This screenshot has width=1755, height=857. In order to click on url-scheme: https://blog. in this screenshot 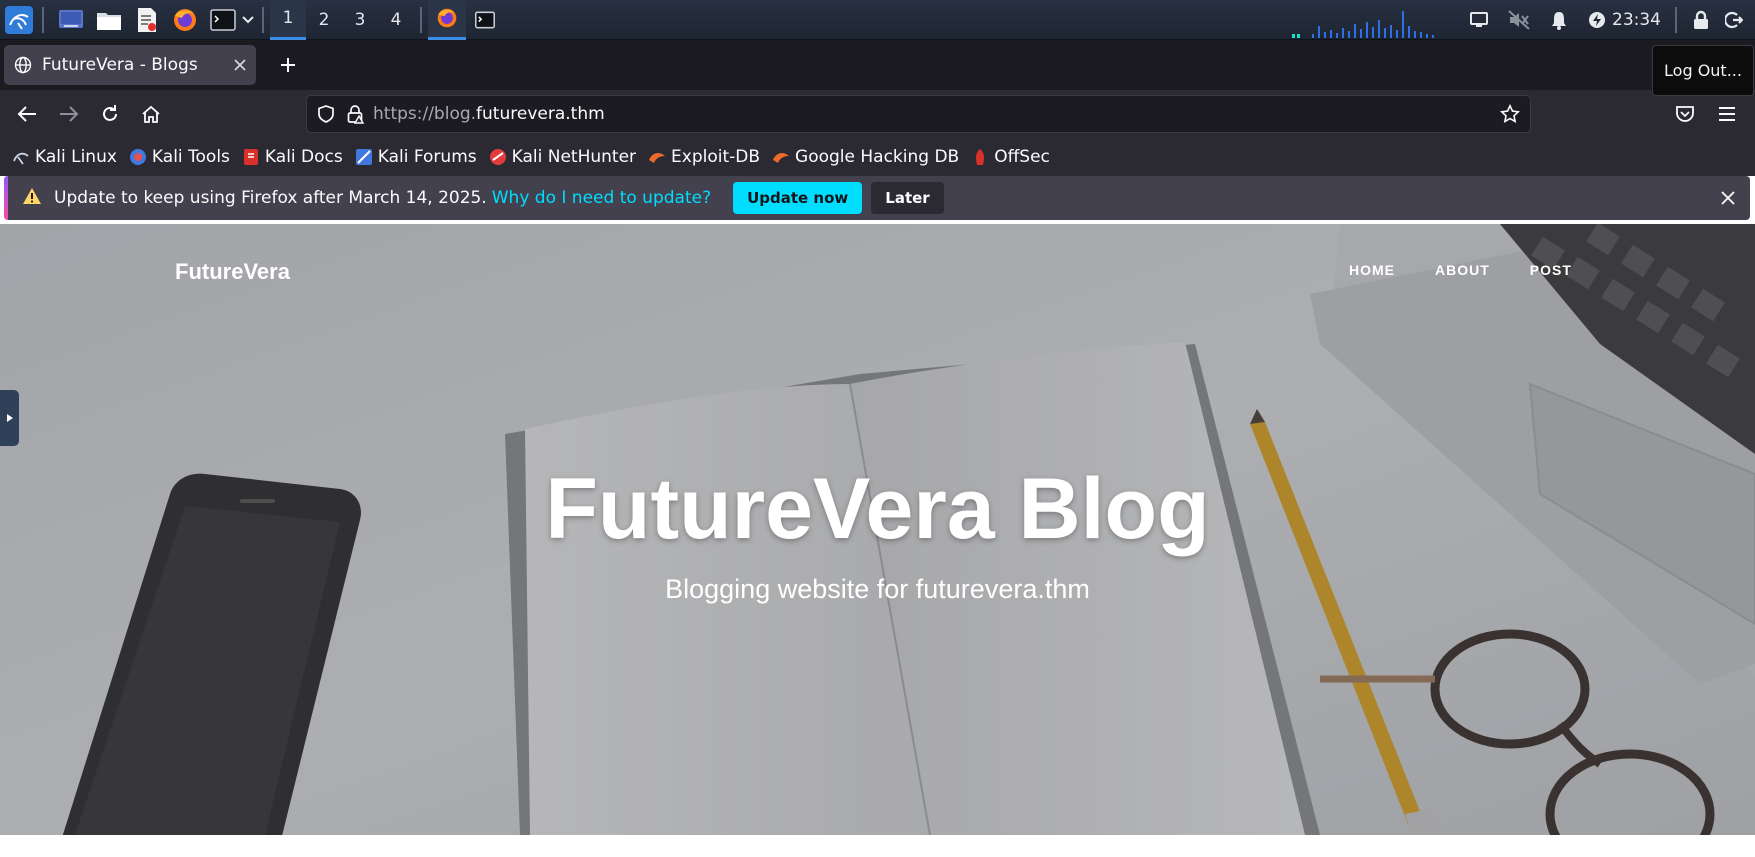, I will do `click(425, 114)`.